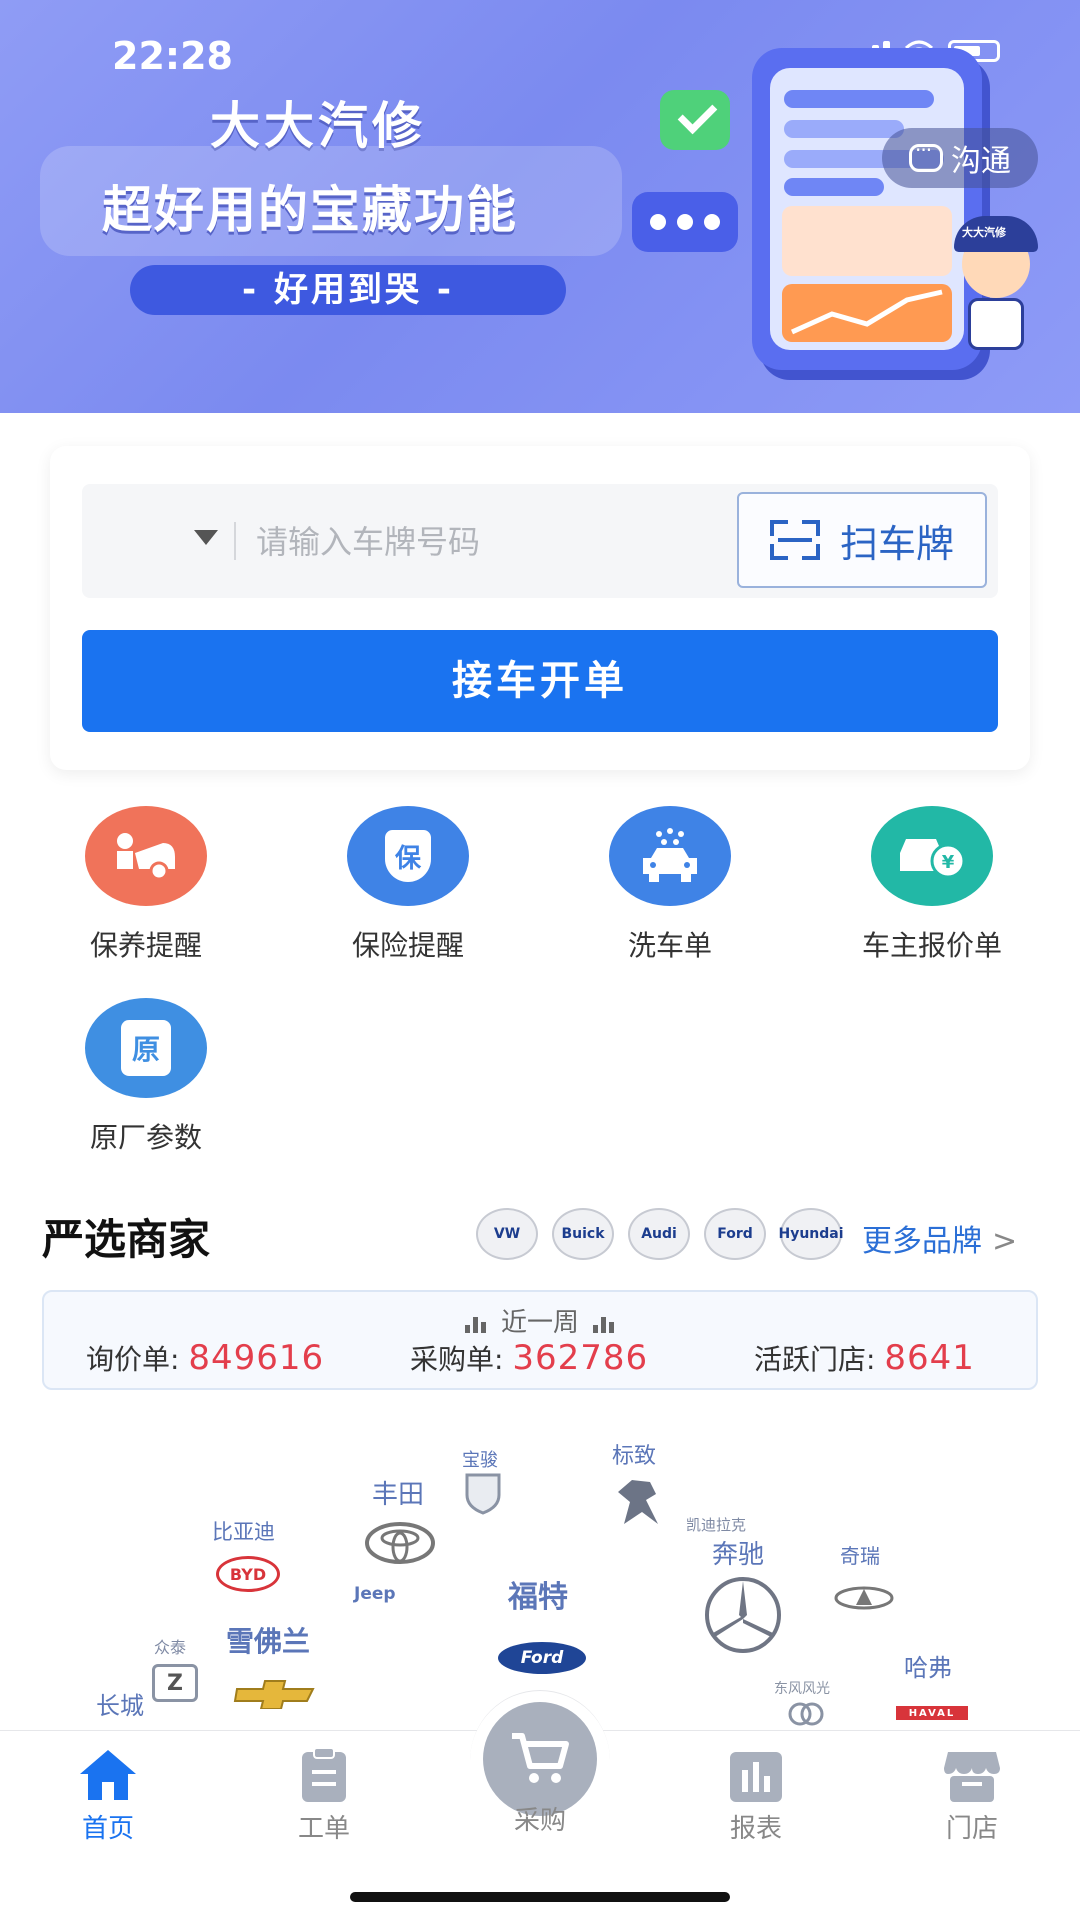  I want to click on car-maintenance-icon, so click(146, 856).